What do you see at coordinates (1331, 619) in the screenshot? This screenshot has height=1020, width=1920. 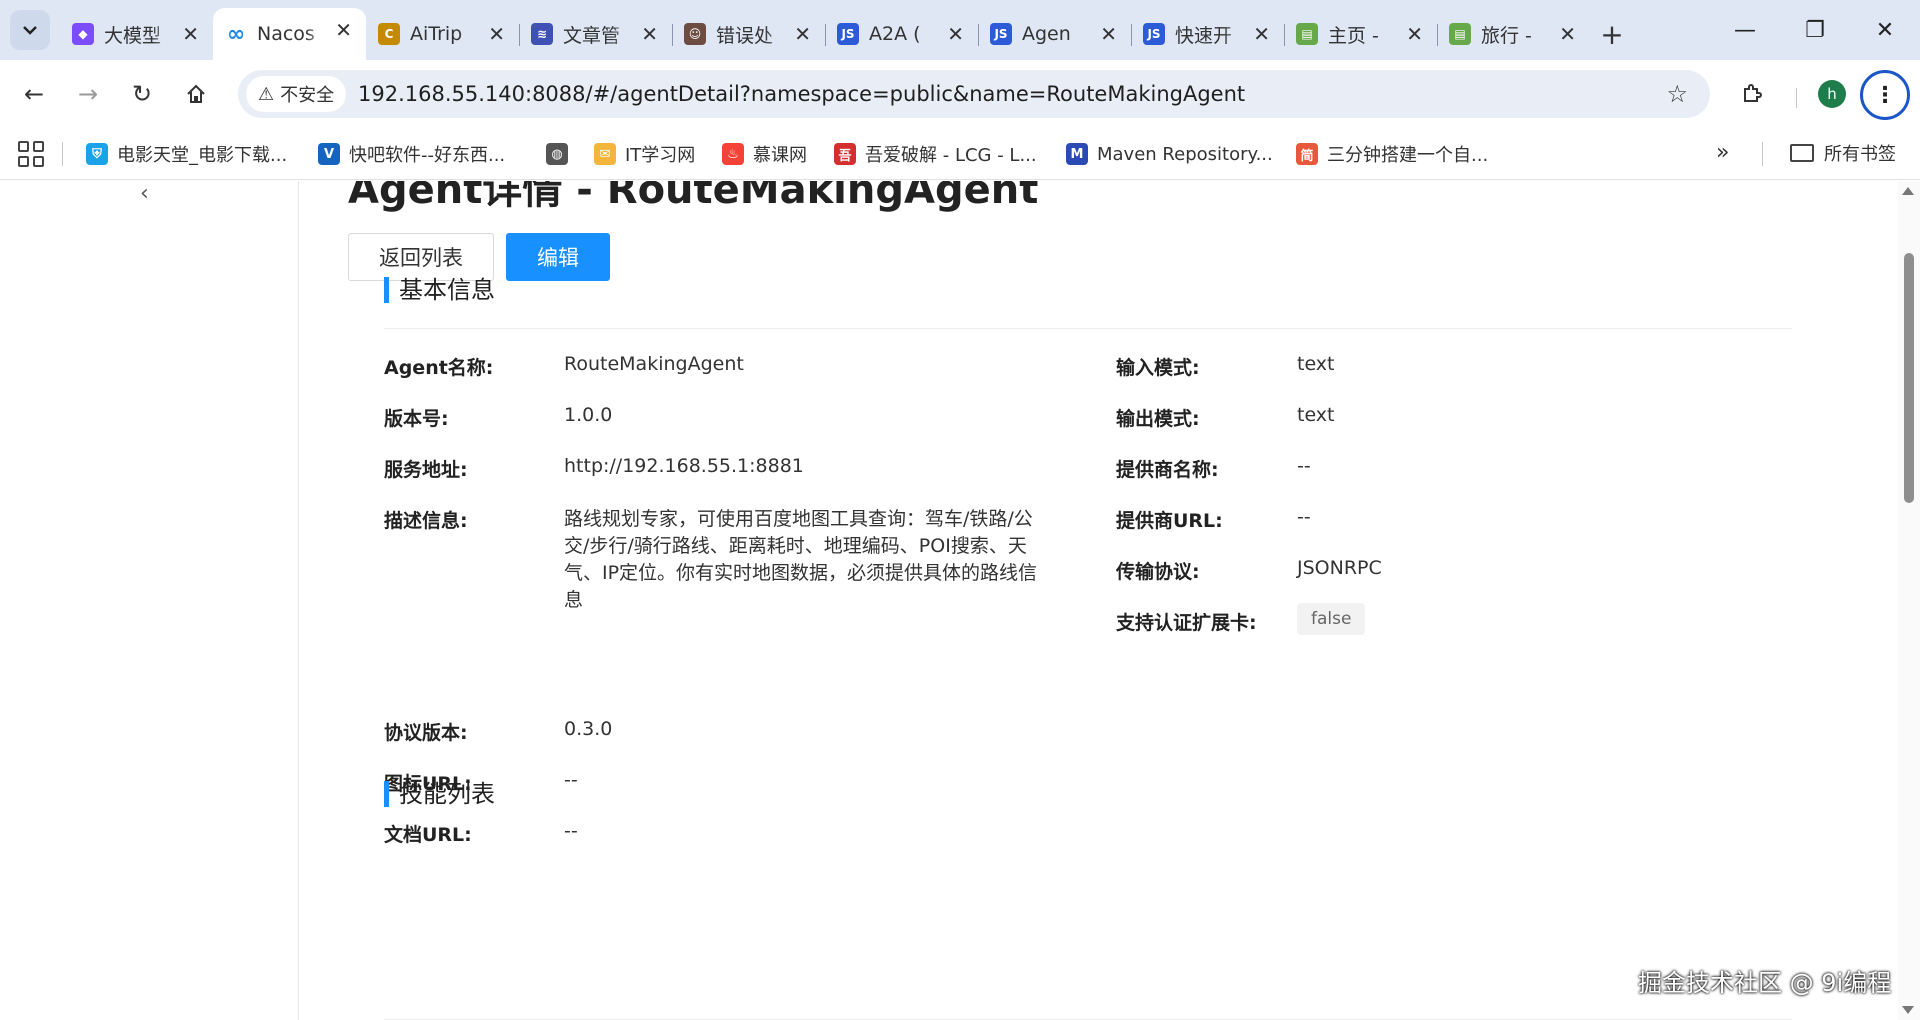 I see `boolean-tag: false` at bounding box center [1331, 619].